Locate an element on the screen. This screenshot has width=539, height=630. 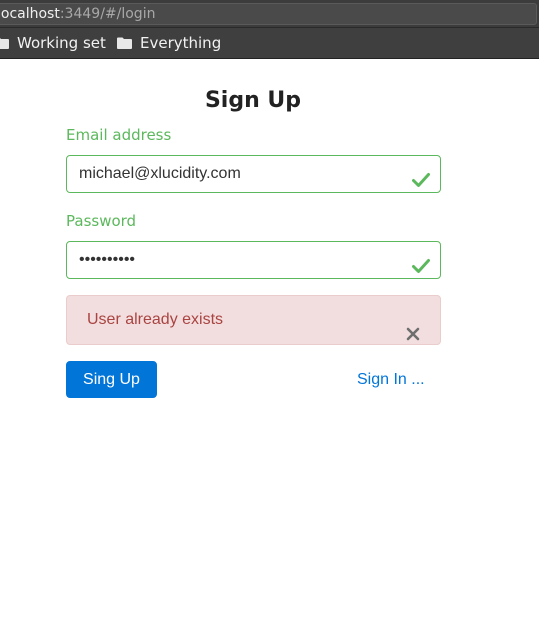
url-path: :3449/#/login is located at coordinates (107, 14).